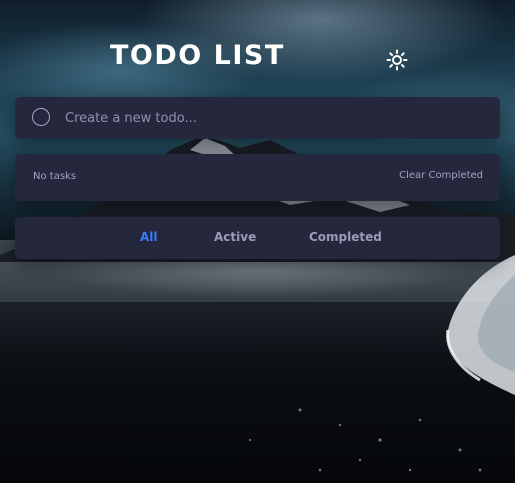 Image resolution: width=515 pixels, height=483 pixels. Describe the element at coordinates (275, 118) in the screenshot. I see `new-todo-input` at that location.